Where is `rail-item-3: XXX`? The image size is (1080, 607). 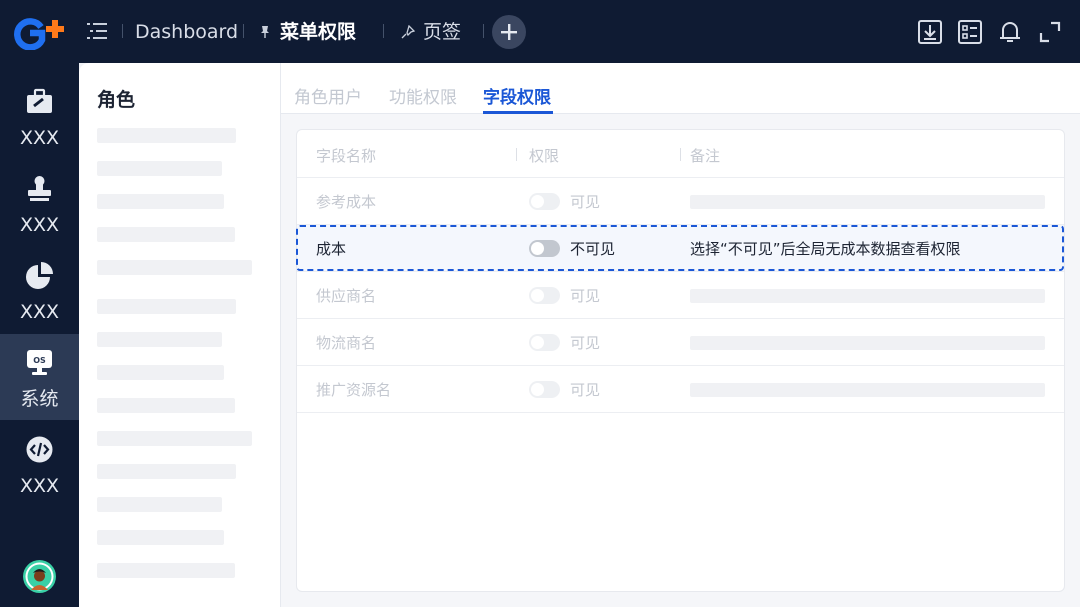
rail-item-3: XXX is located at coordinates (39, 290).